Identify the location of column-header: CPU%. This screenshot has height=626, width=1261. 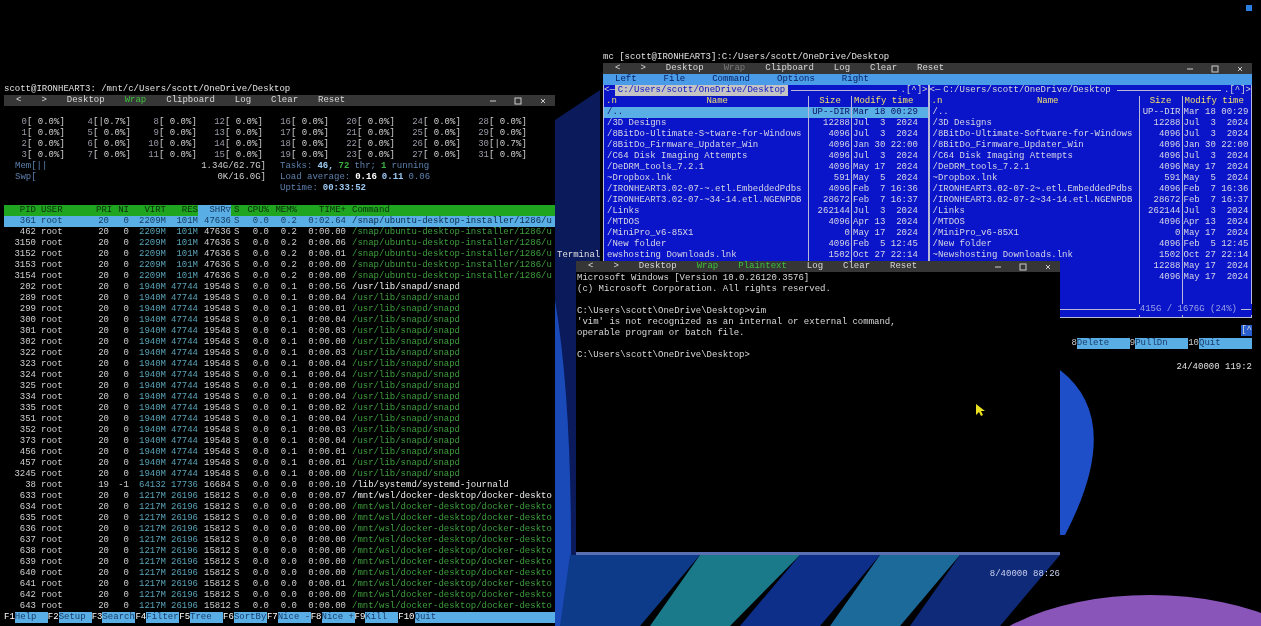
(256, 210).